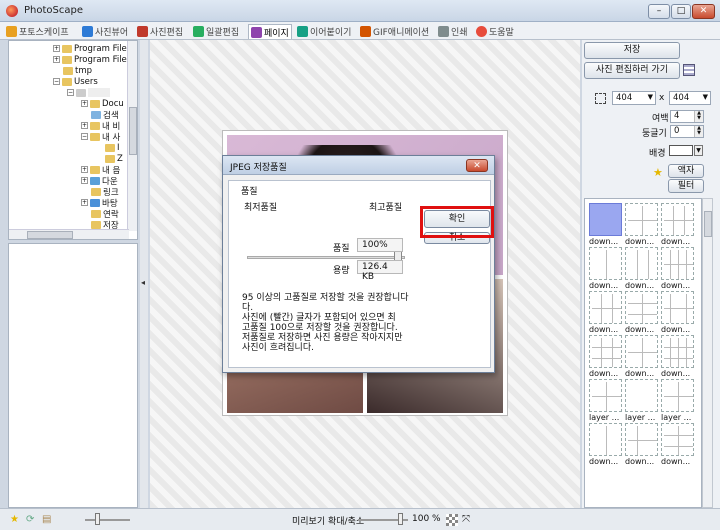 The image size is (720, 530). I want to click on margin-spinner: 4 ▲ ▼, so click(687, 116).